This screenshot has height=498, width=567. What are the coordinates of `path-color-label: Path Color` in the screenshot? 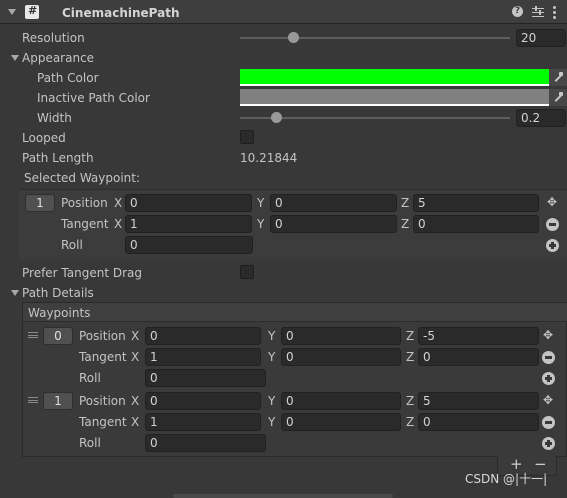 It's located at (68, 78).